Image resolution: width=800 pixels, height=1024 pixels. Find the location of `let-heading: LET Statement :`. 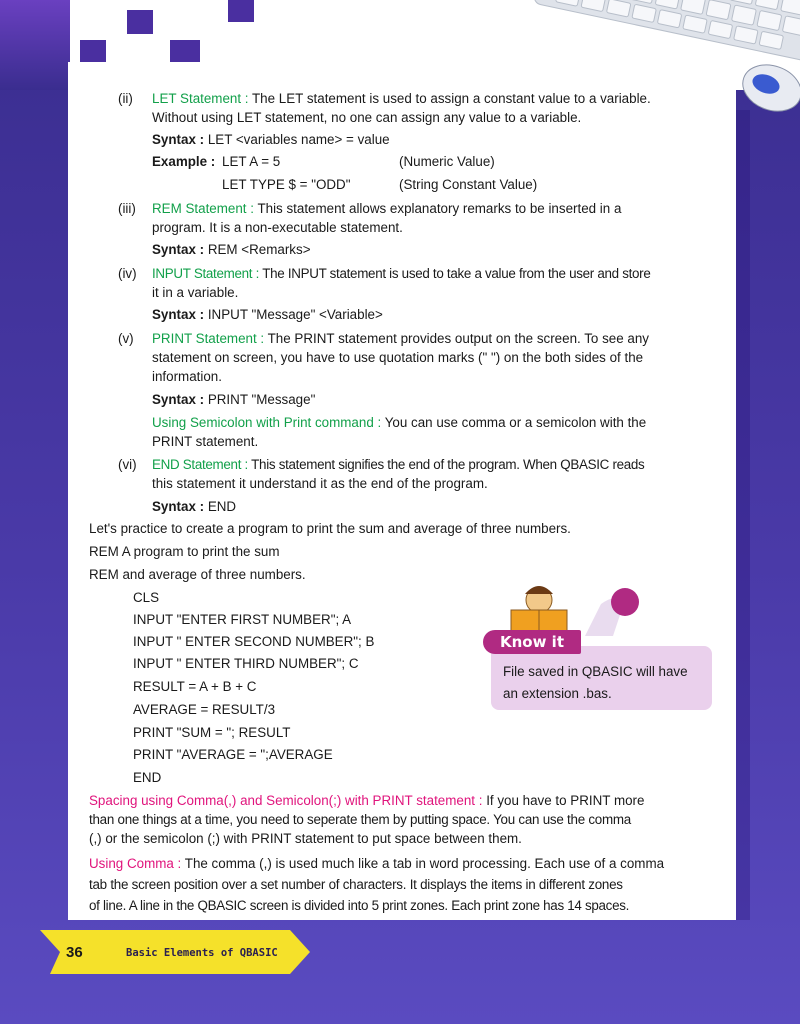

let-heading: LET Statement : is located at coordinates (200, 98).